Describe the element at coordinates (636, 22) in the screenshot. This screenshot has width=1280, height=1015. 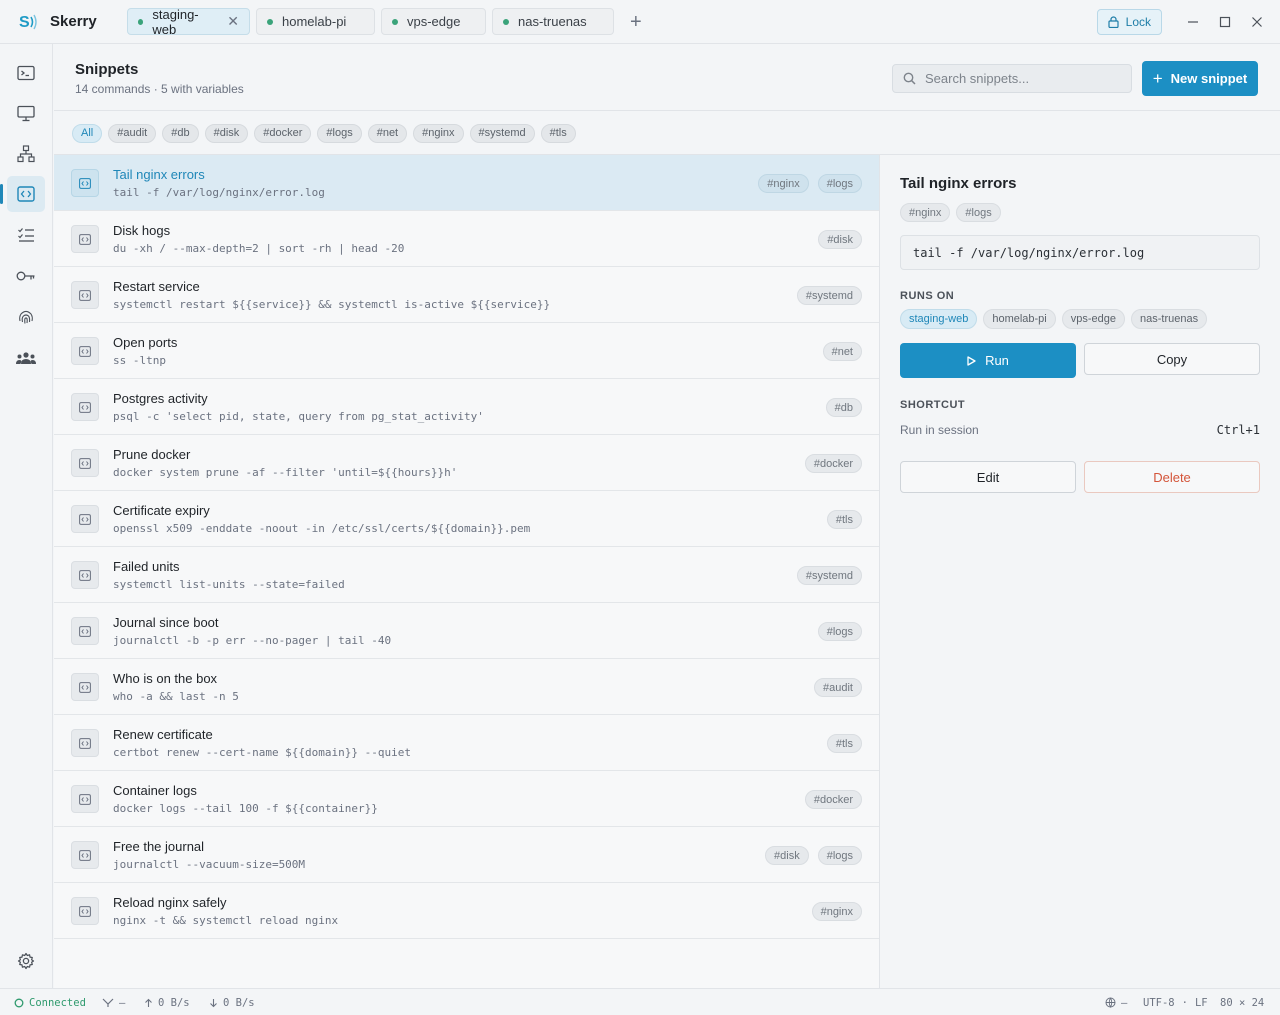
I see `add-tab-icon: +` at that location.